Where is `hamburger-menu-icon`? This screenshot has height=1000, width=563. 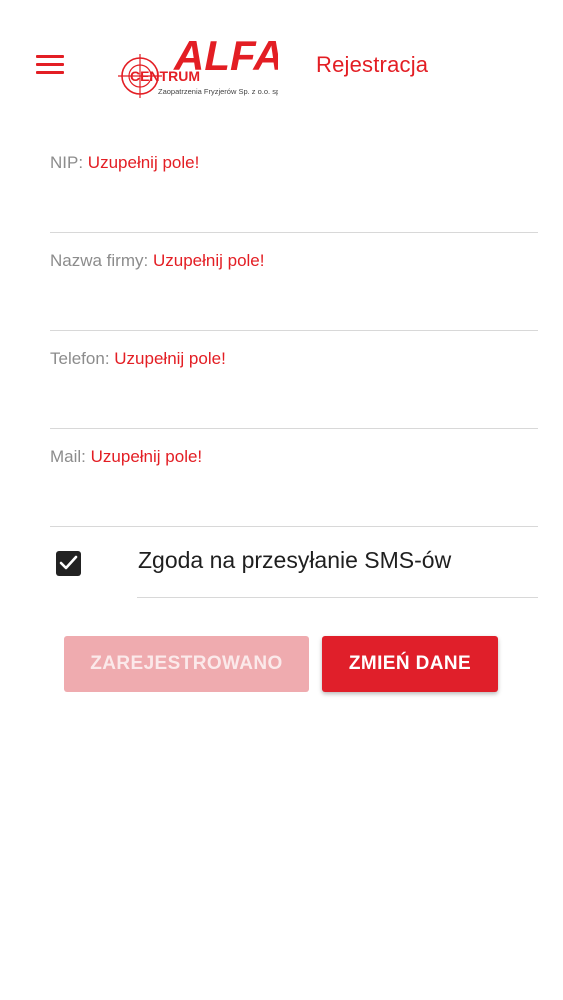
hamburger-menu-icon is located at coordinates (50, 65).